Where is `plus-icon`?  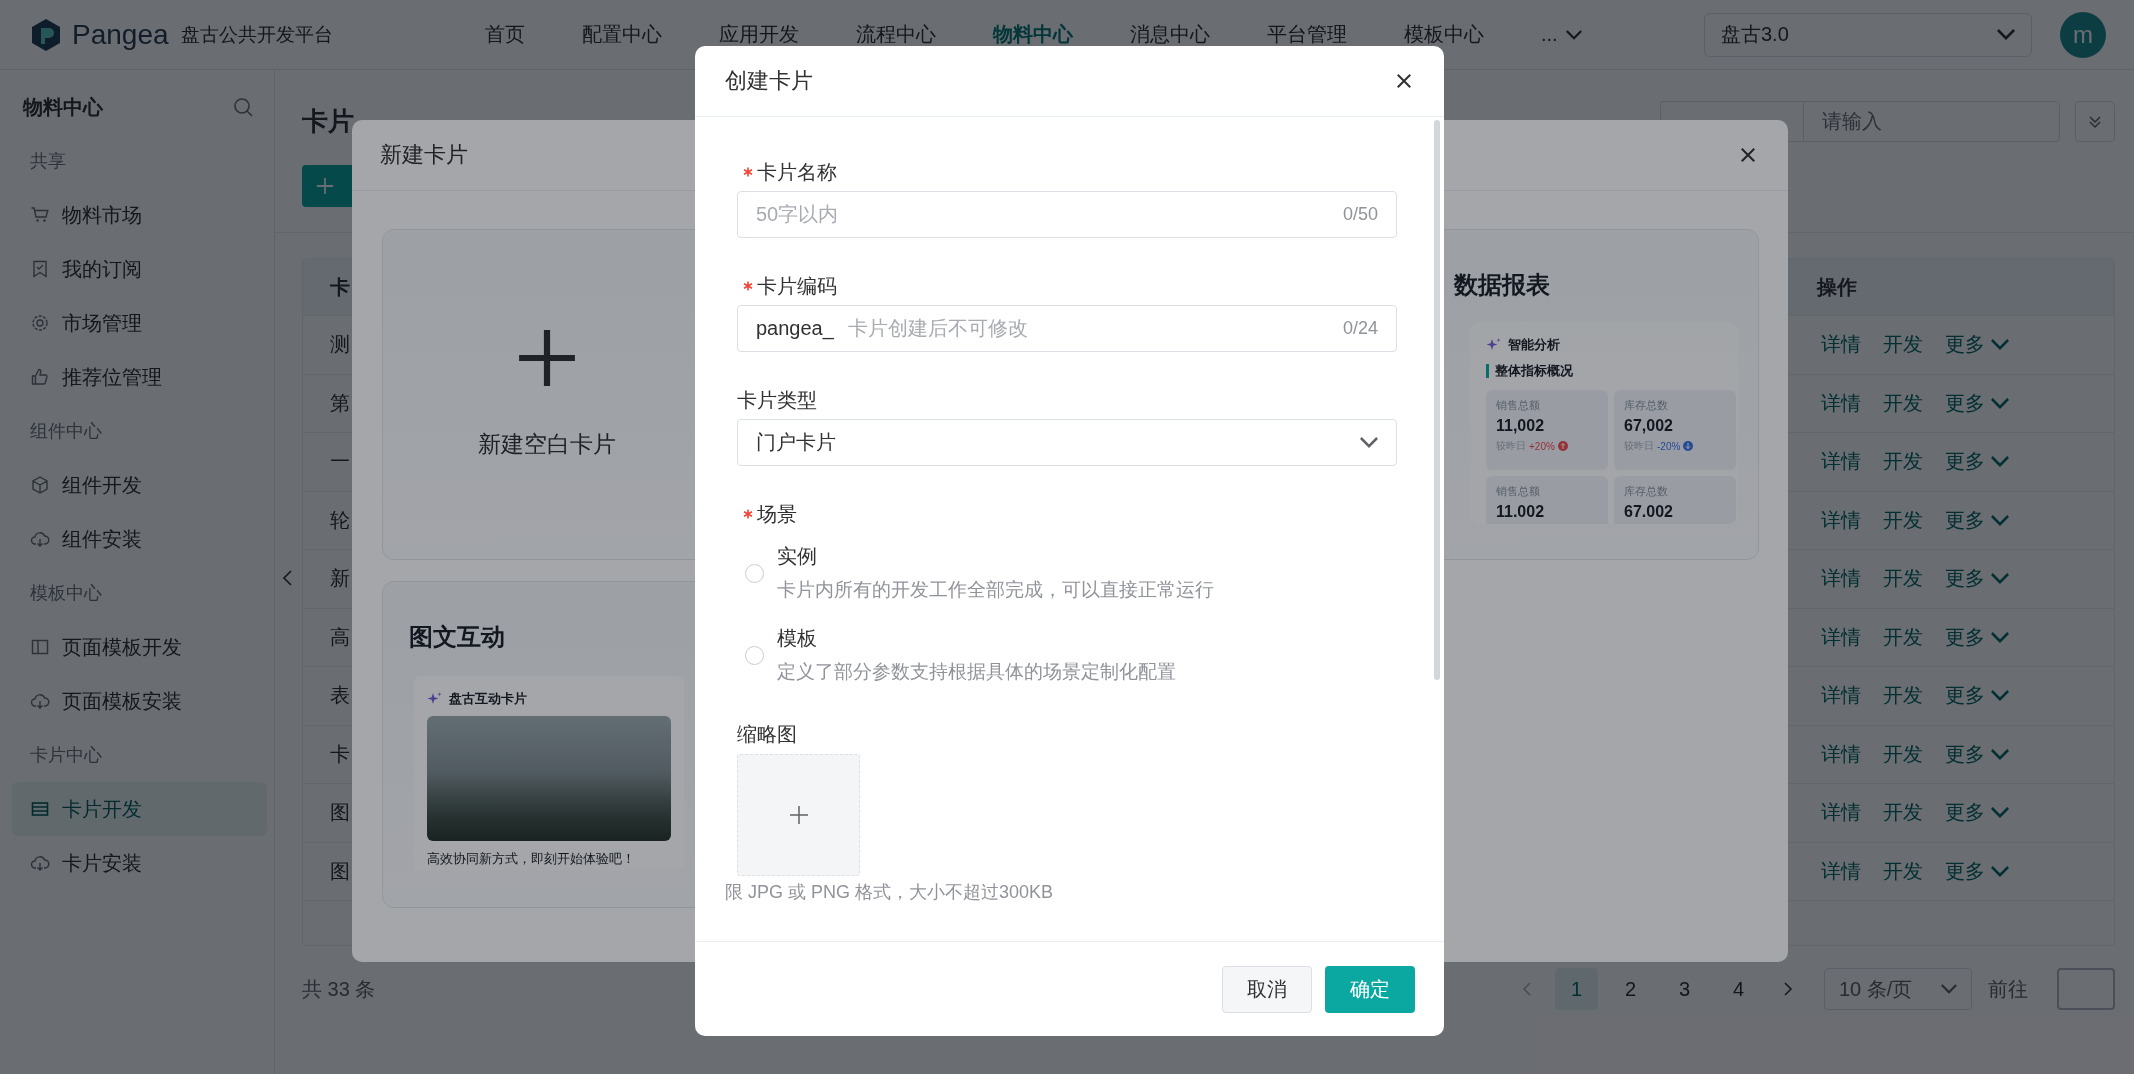 plus-icon is located at coordinates (547, 358).